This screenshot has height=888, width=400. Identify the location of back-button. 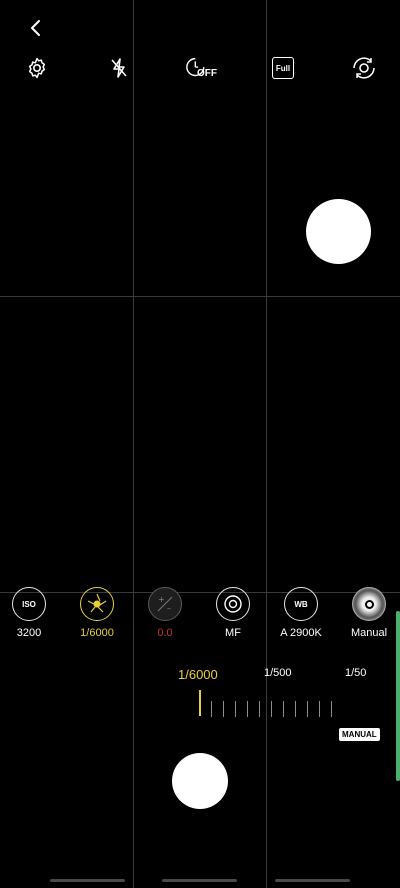
(36, 28).